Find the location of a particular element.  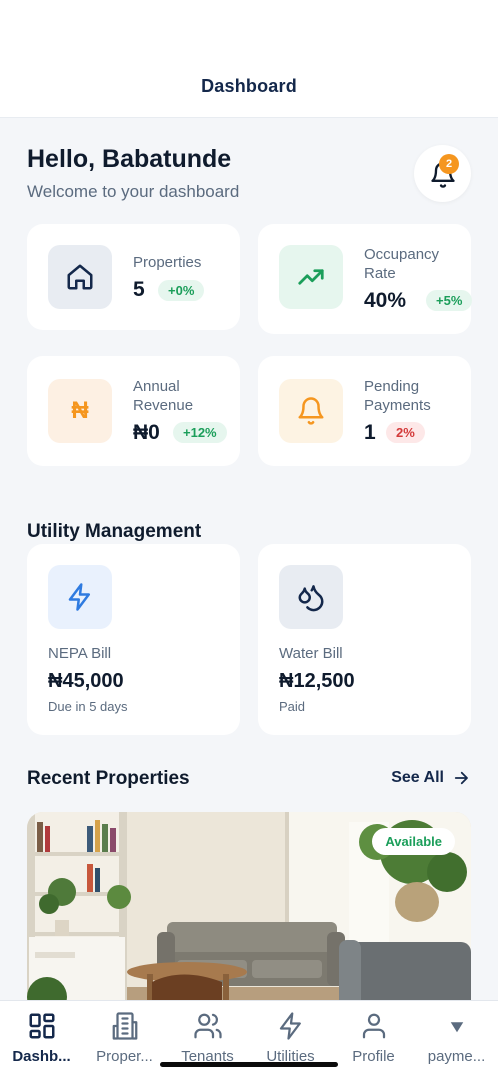

stat-card-occupancy: Occupancy Rate 40% +5% is located at coordinates (365, 279).